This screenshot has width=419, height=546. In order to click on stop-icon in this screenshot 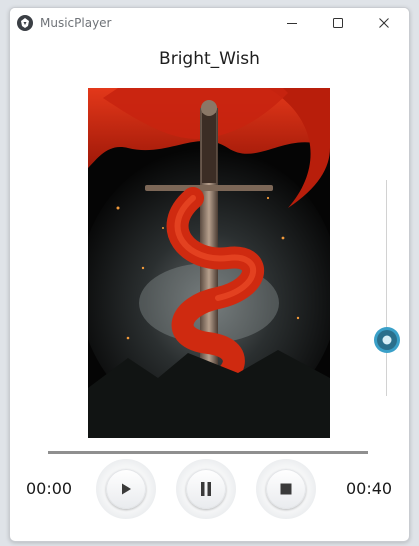, I will do `click(286, 489)`.